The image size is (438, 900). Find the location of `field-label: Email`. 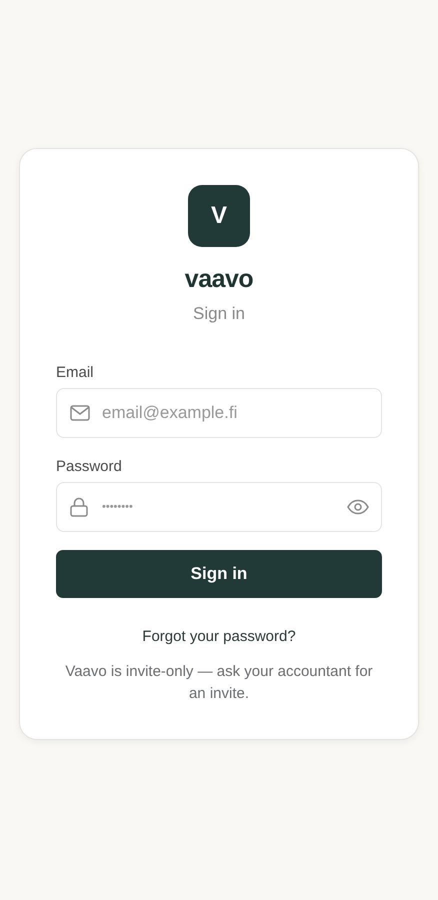

field-label: Email is located at coordinates (75, 372).